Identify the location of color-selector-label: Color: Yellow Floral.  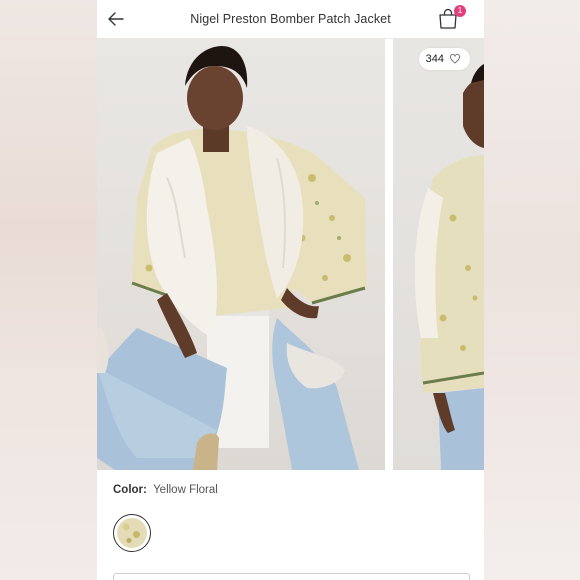
(165, 490).